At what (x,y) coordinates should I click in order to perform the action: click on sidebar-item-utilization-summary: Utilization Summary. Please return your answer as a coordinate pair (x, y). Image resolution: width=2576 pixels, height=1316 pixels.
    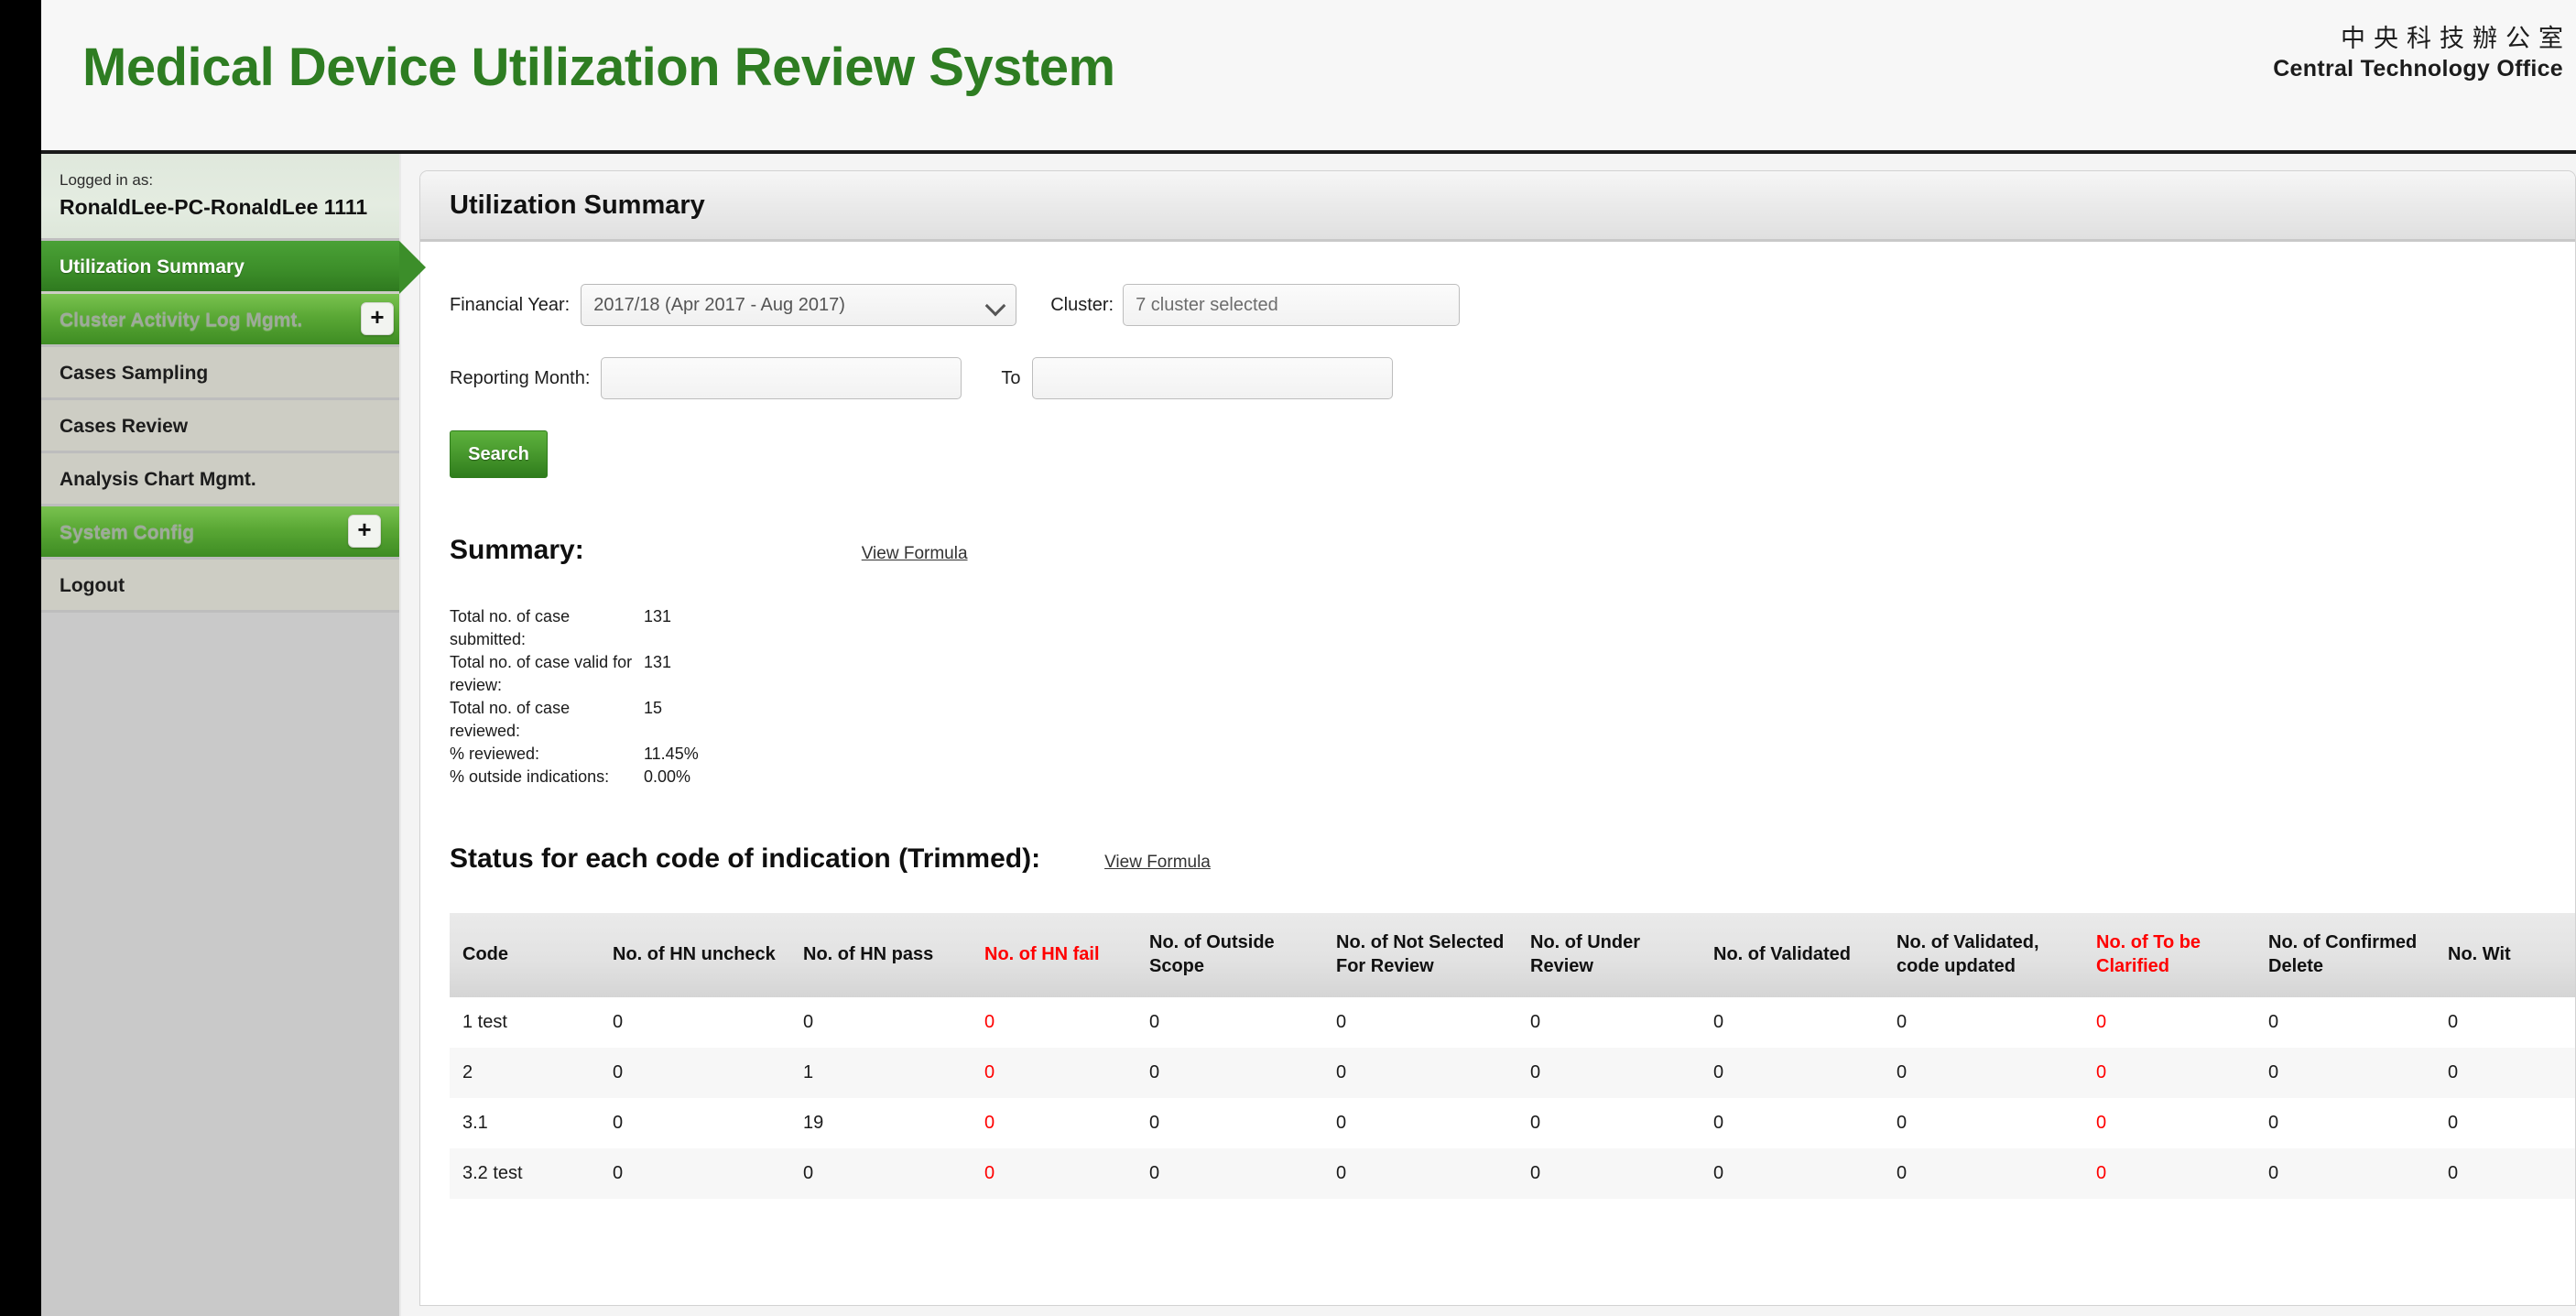
    Looking at the image, I should click on (233, 267).